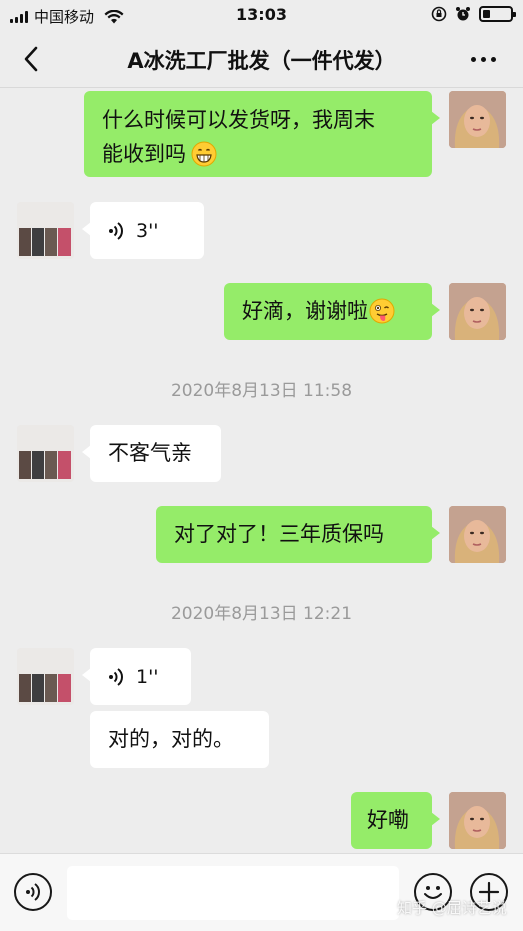 This screenshot has width=523, height=931. What do you see at coordinates (147, 676) in the screenshot?
I see `voice-duration: 1''` at bounding box center [147, 676].